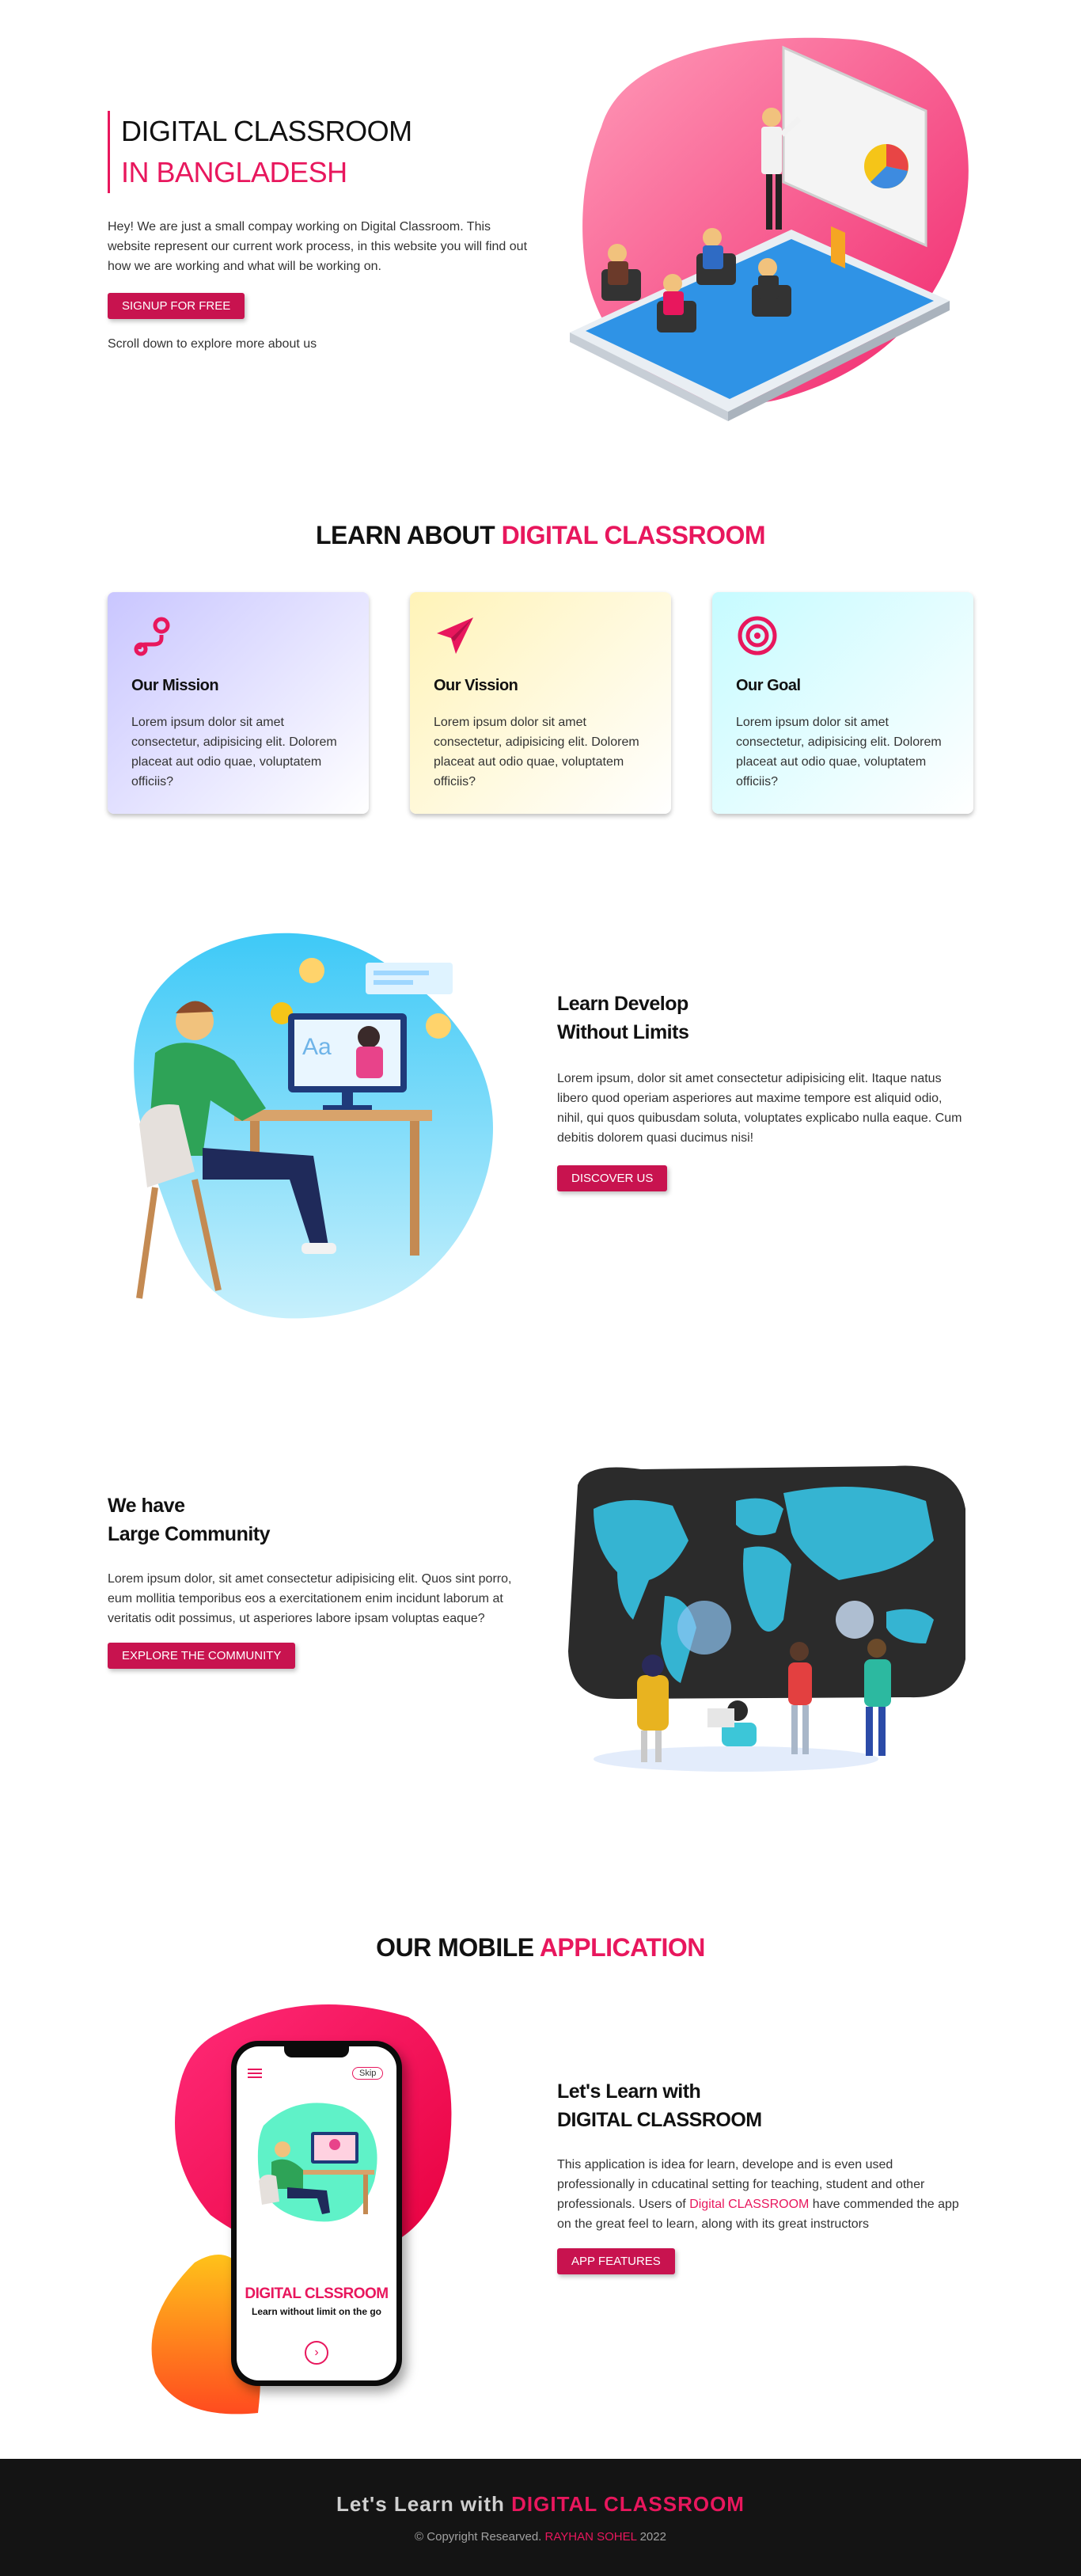 This screenshot has width=1081, height=2576. What do you see at coordinates (659, 2120) in the screenshot?
I see `mobile-heading-line2: DIGITAL CLASSROOM` at bounding box center [659, 2120].